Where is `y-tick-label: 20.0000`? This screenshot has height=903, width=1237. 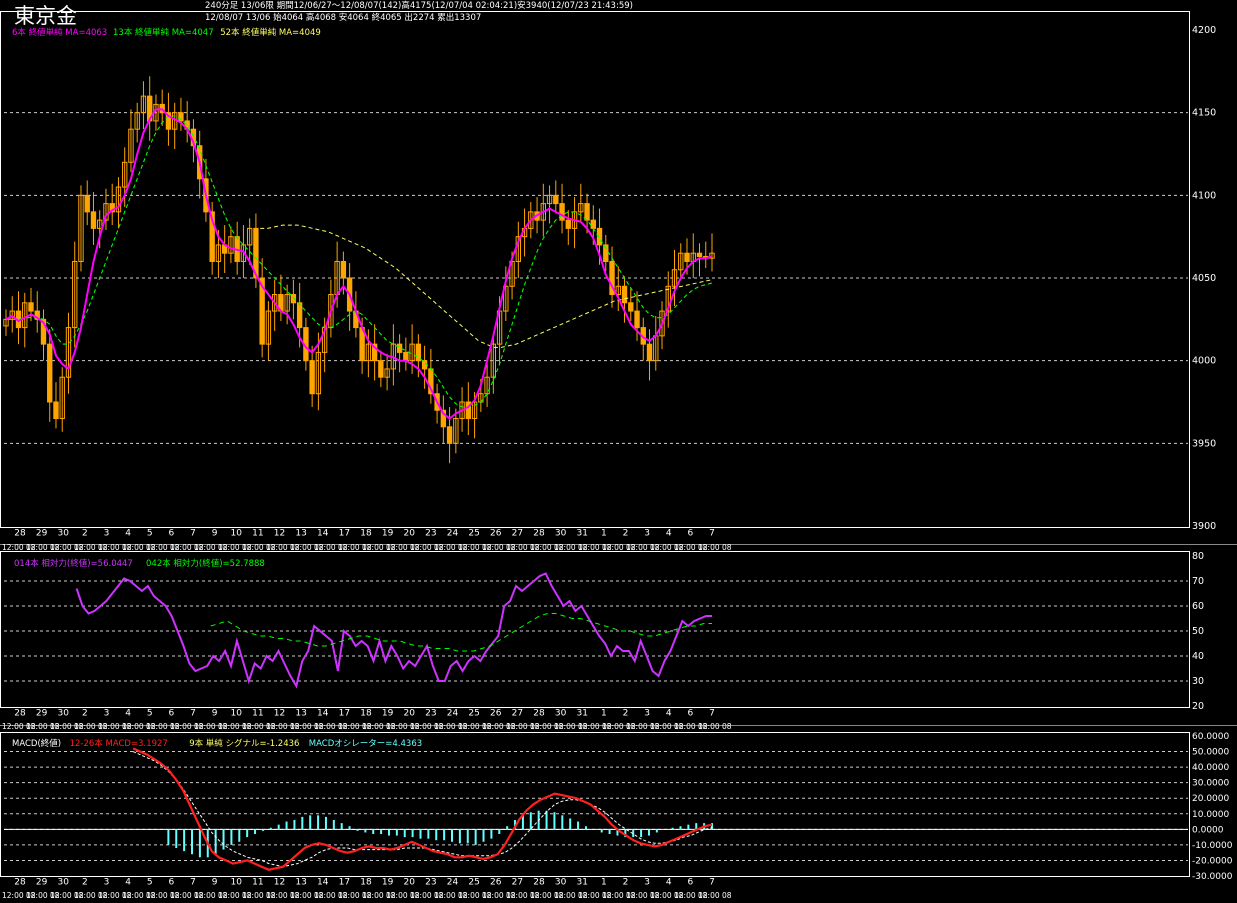 y-tick-label: 20.0000 is located at coordinates (1210, 799).